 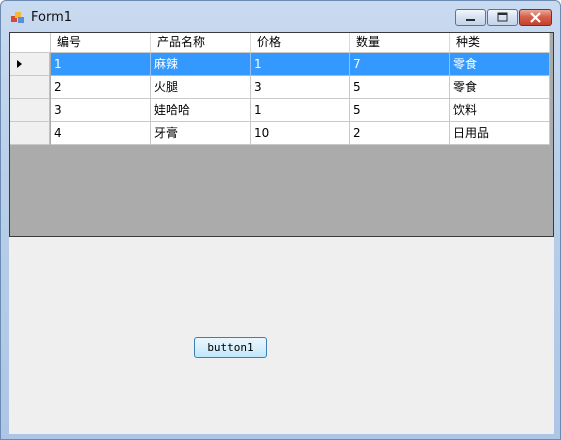 I want to click on app-icon, so click(x=17, y=17).